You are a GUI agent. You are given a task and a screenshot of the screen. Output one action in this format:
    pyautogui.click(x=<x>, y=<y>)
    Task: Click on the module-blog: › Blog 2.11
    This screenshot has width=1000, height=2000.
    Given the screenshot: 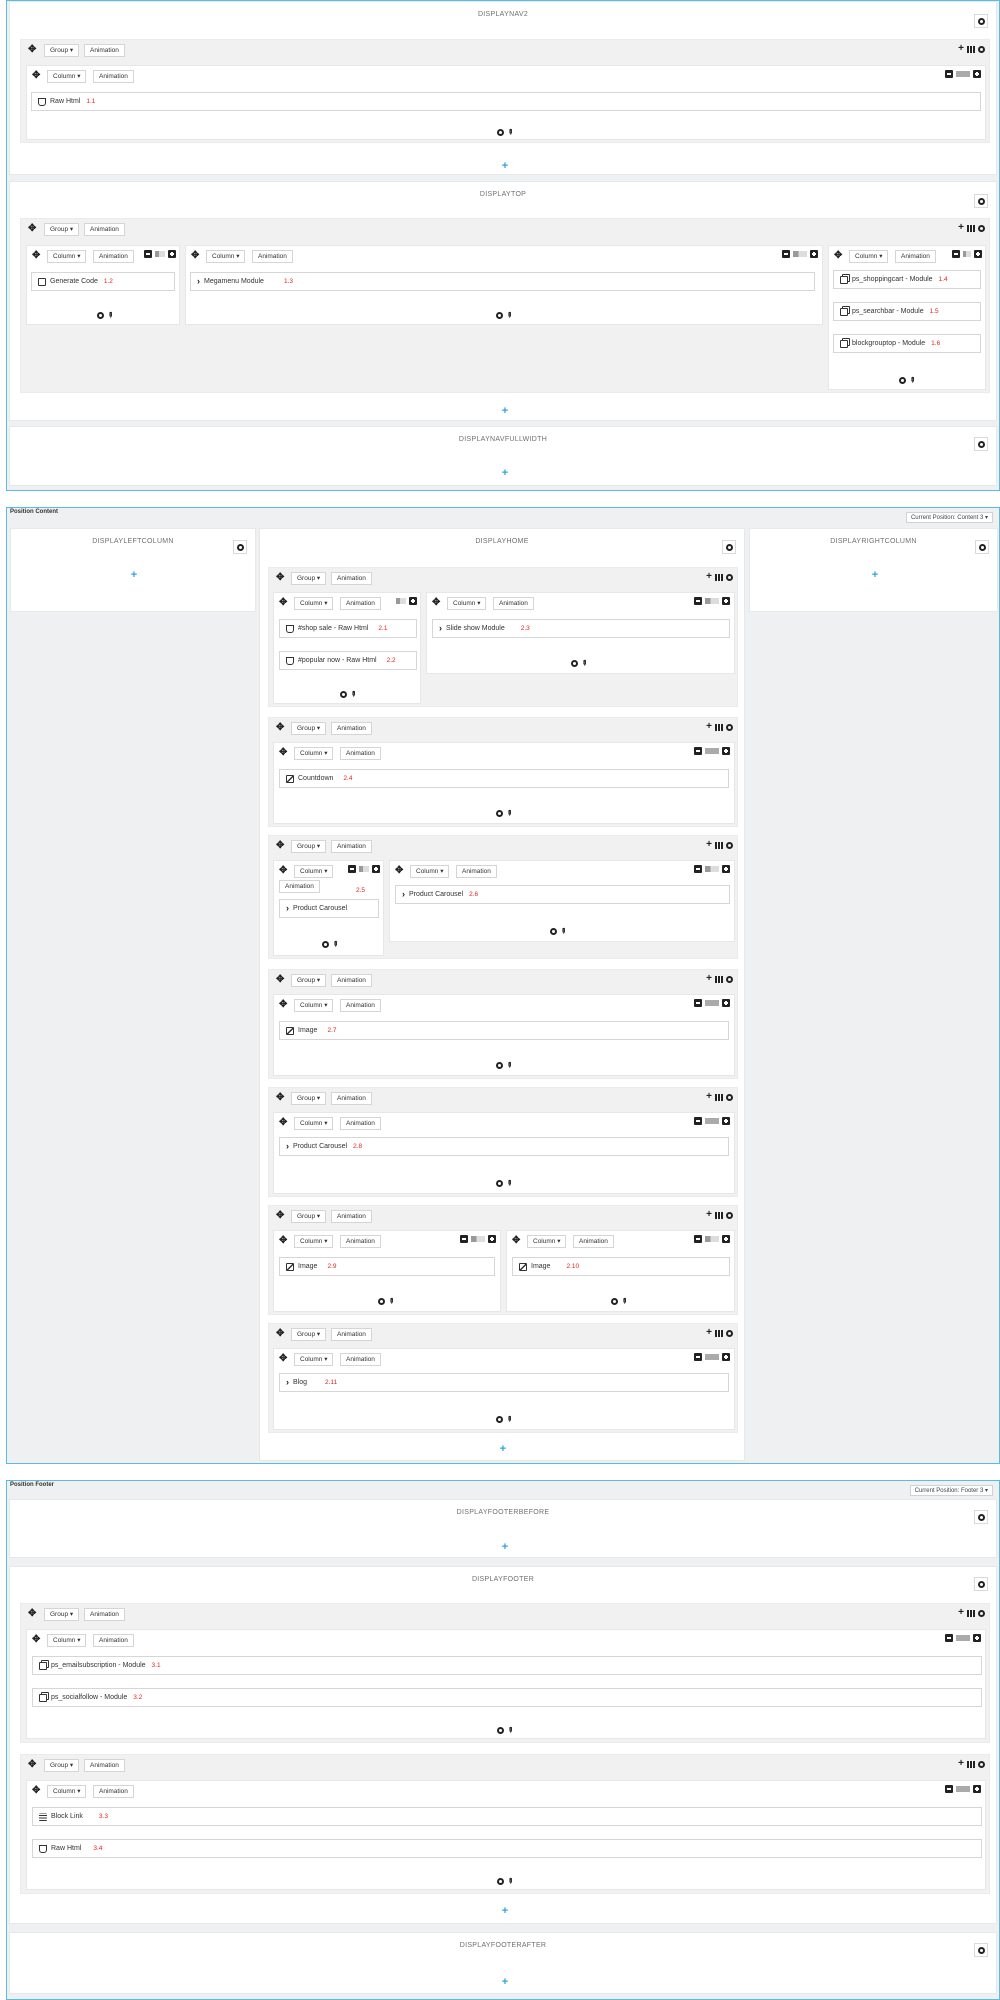 What is the action you would take?
    pyautogui.click(x=504, y=1382)
    